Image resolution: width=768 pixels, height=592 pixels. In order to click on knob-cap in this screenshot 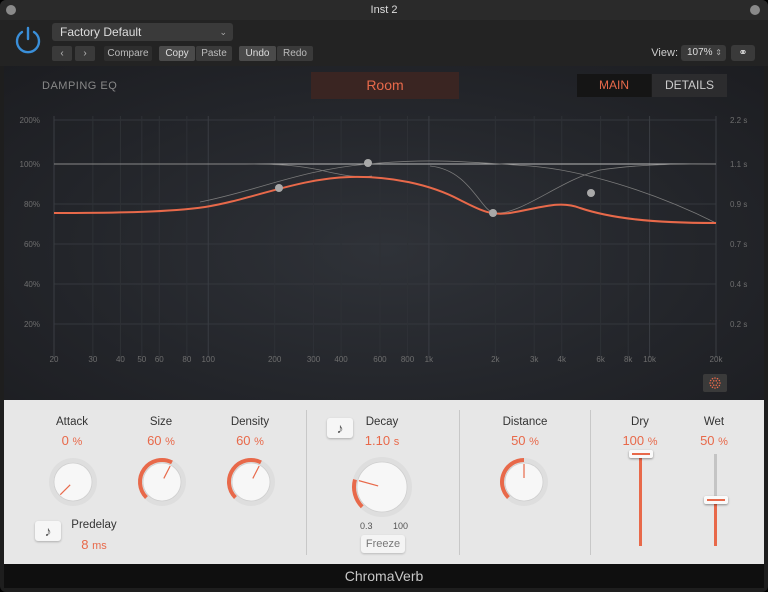, I will do `click(382, 487)`.